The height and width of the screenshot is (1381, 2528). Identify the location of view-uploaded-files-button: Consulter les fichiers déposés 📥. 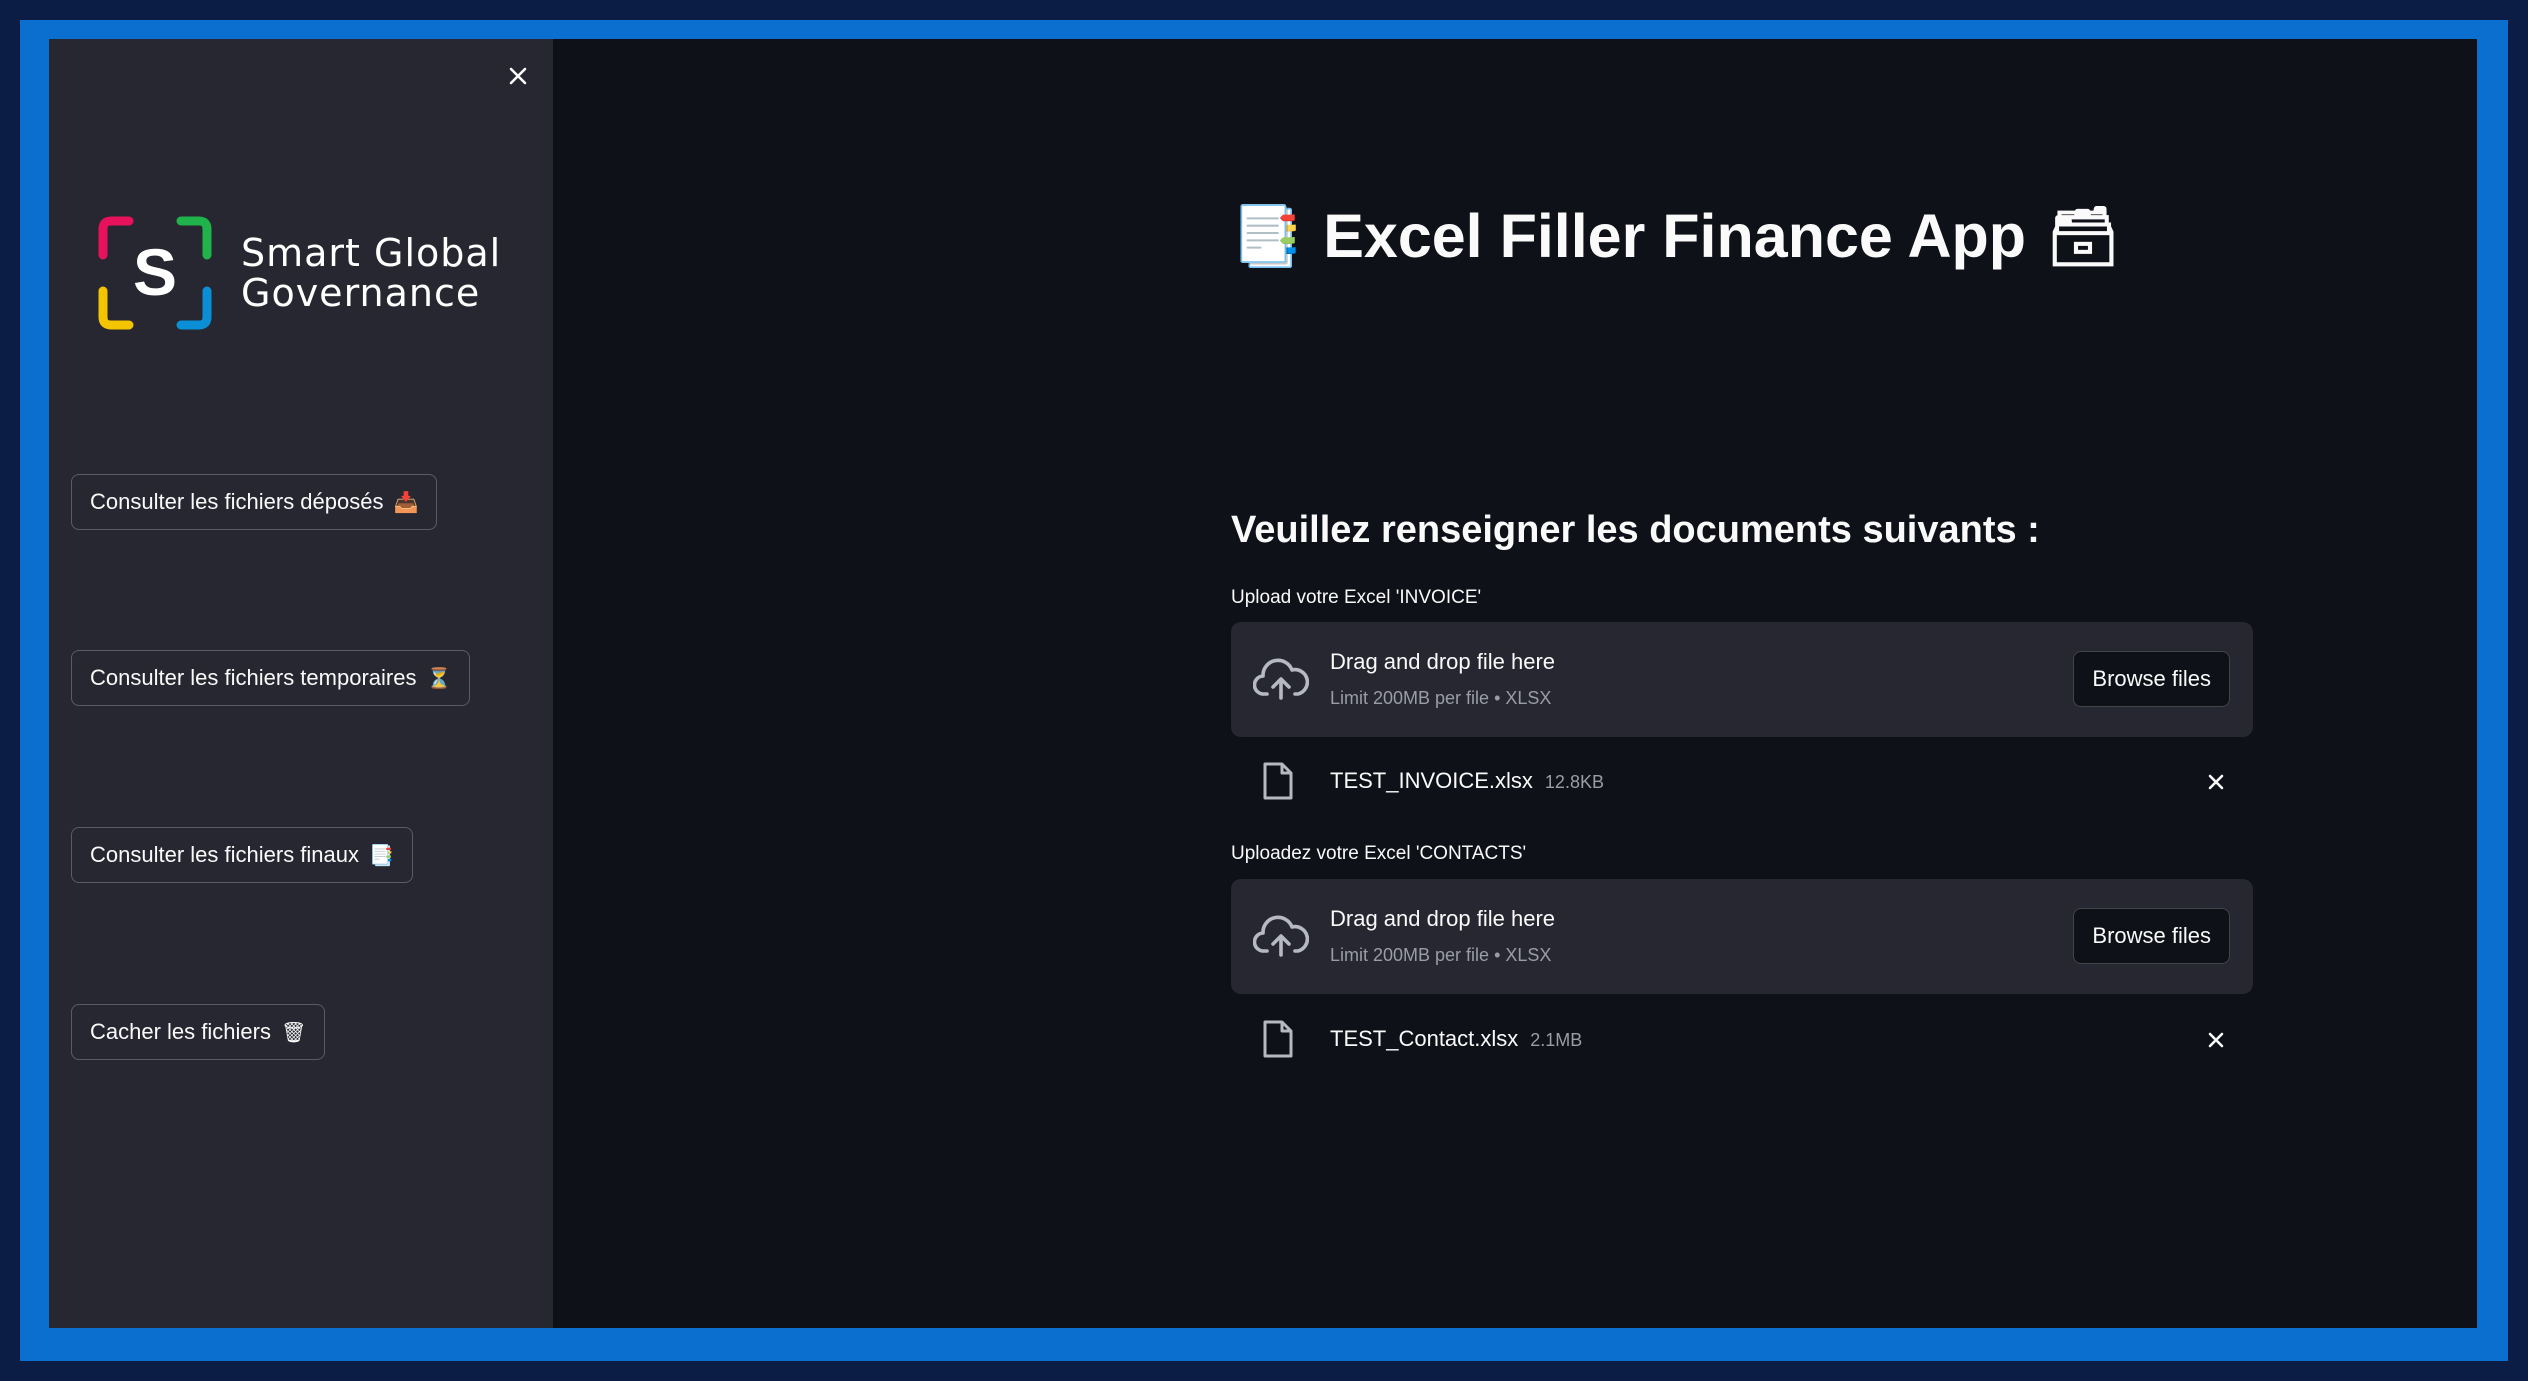
(254, 502).